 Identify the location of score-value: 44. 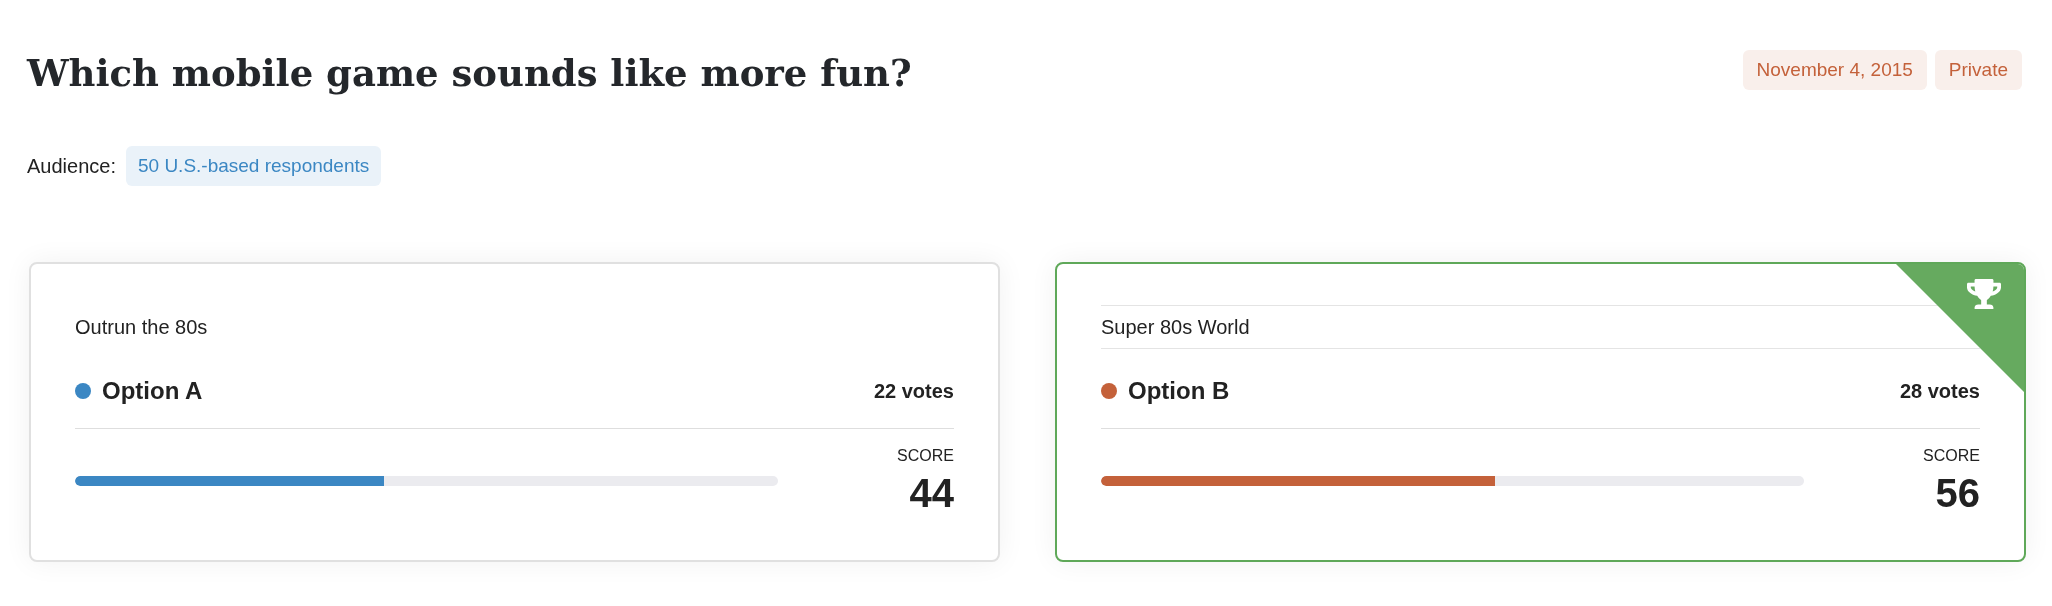
(931, 493).